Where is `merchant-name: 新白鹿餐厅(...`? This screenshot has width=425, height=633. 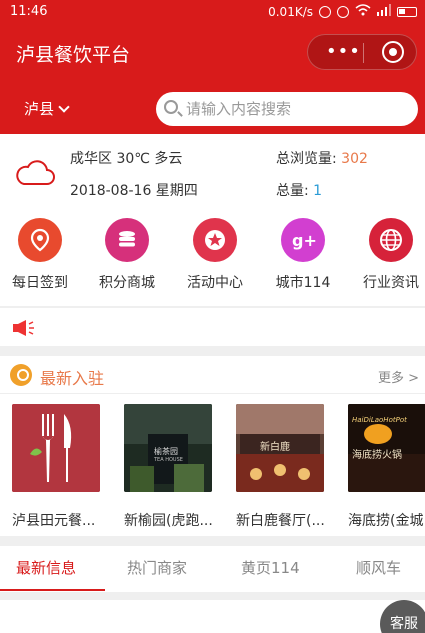 merchant-name: 新白鹿餐厅(... is located at coordinates (280, 521).